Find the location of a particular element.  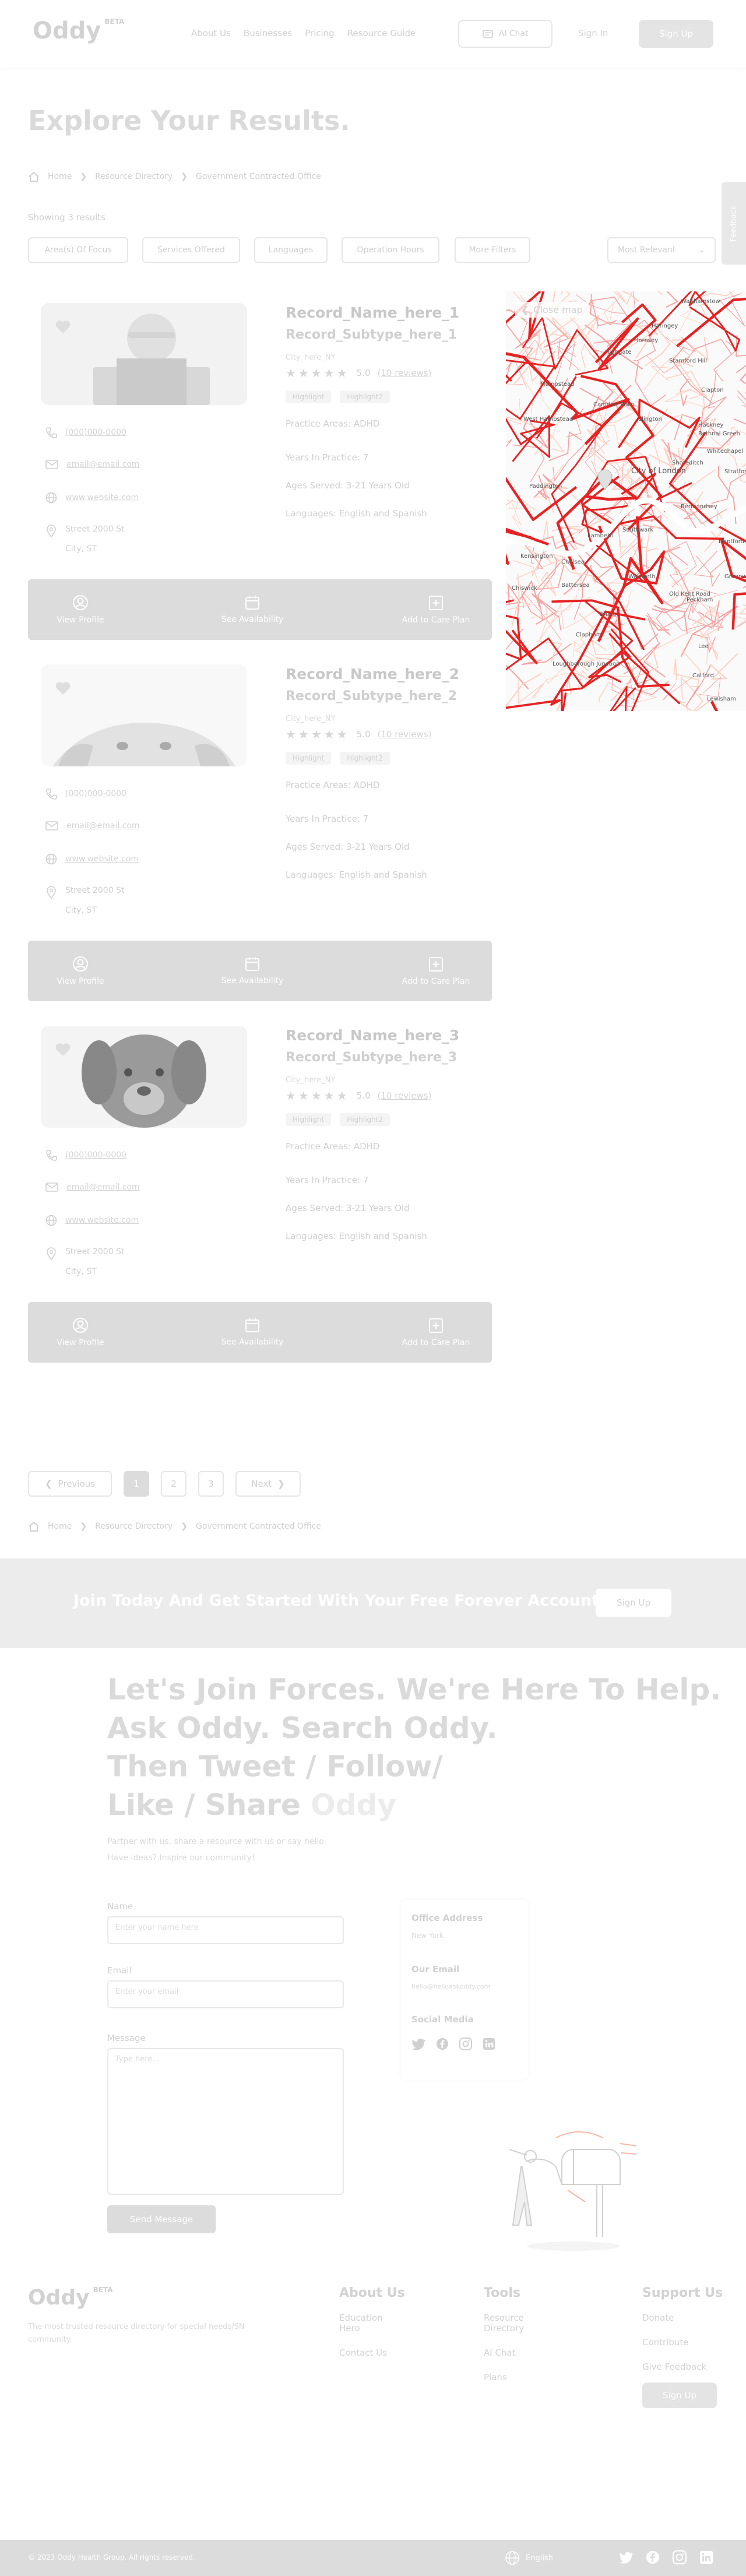

map-label: City of London is located at coordinates (658, 472).